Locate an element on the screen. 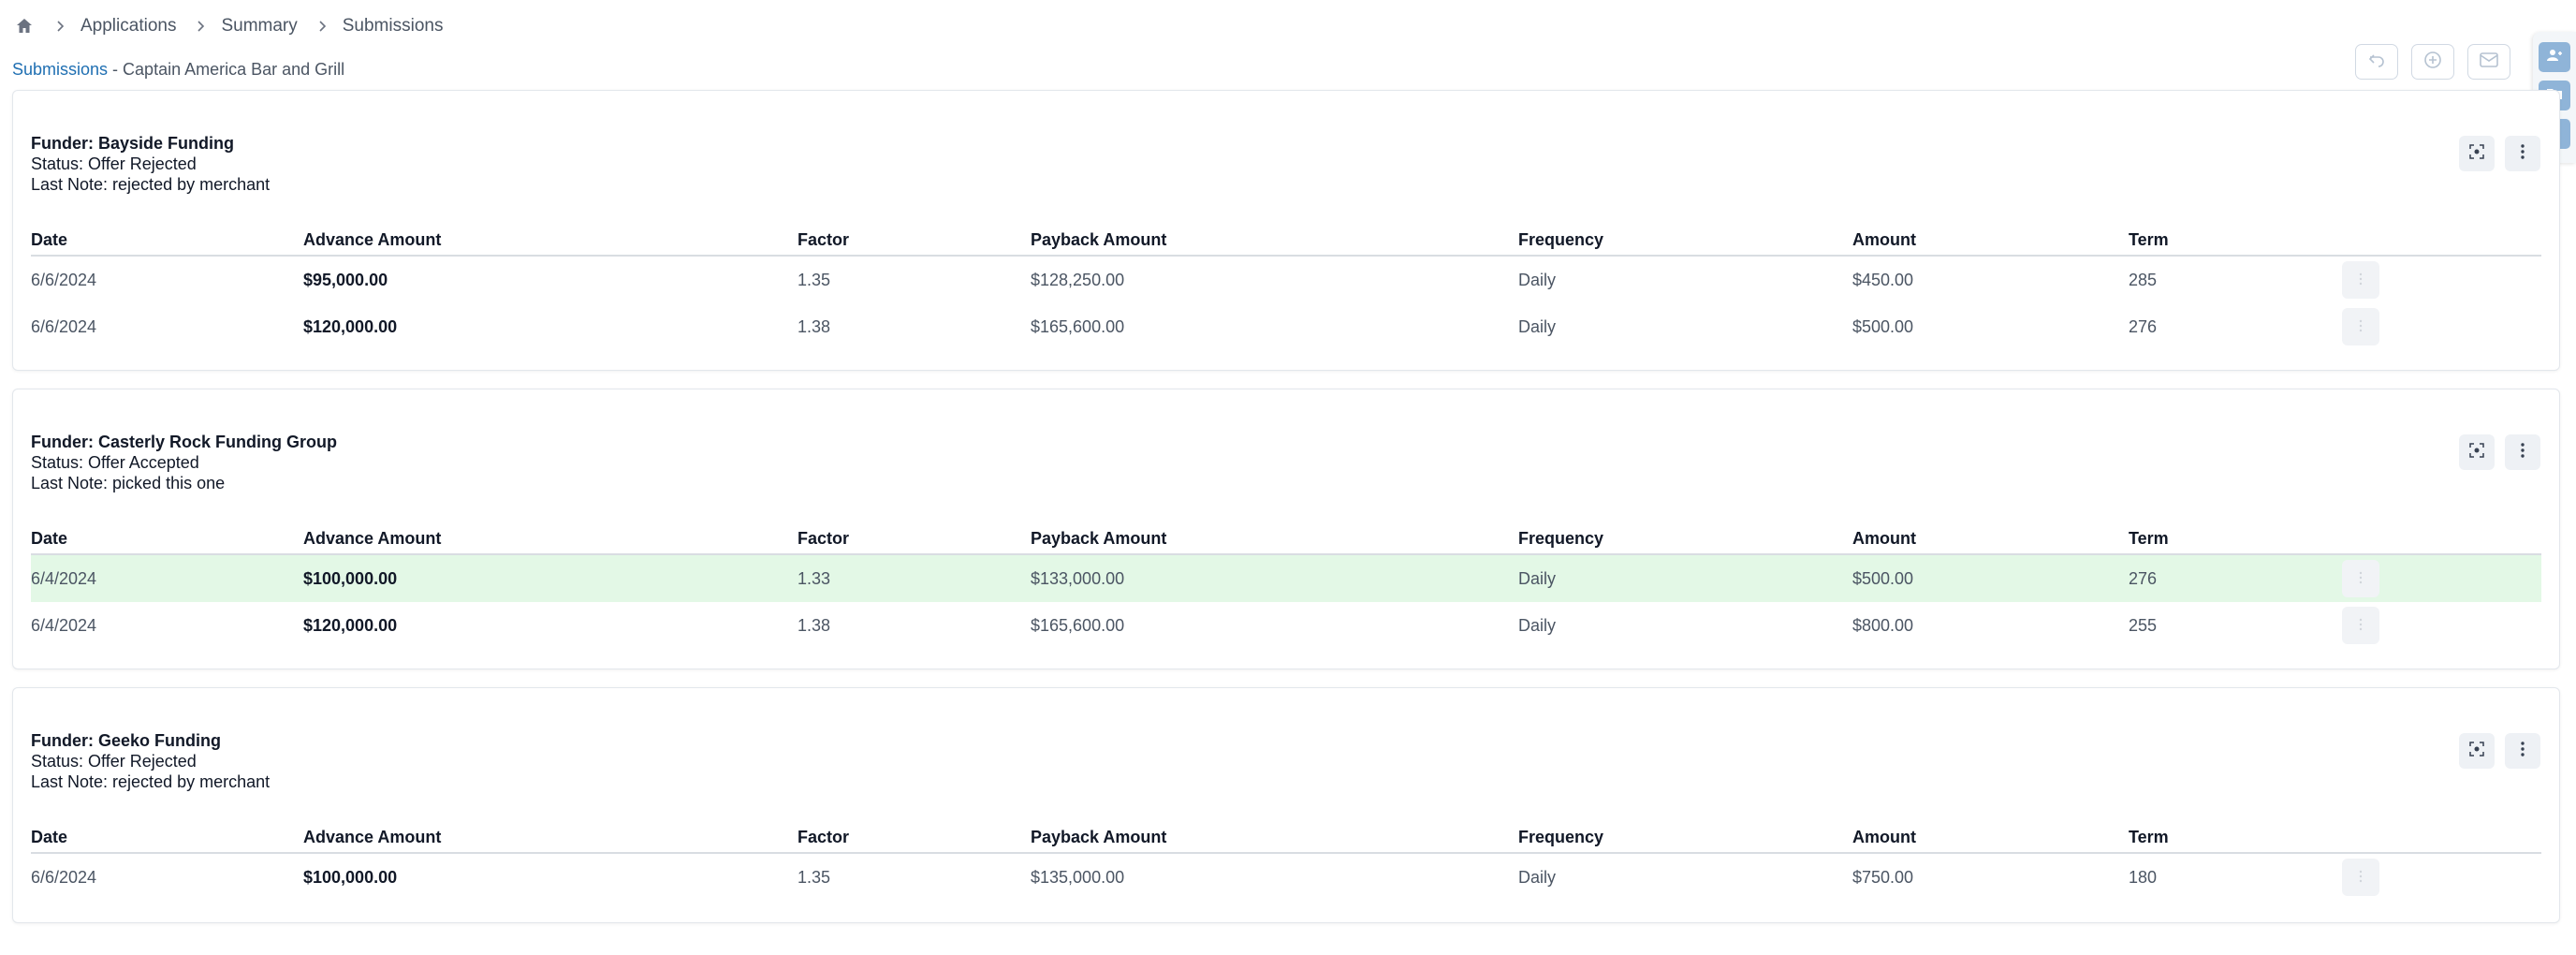 This screenshot has height=955, width=2576. cell-advance: $120,000.00 is located at coordinates (350, 326).